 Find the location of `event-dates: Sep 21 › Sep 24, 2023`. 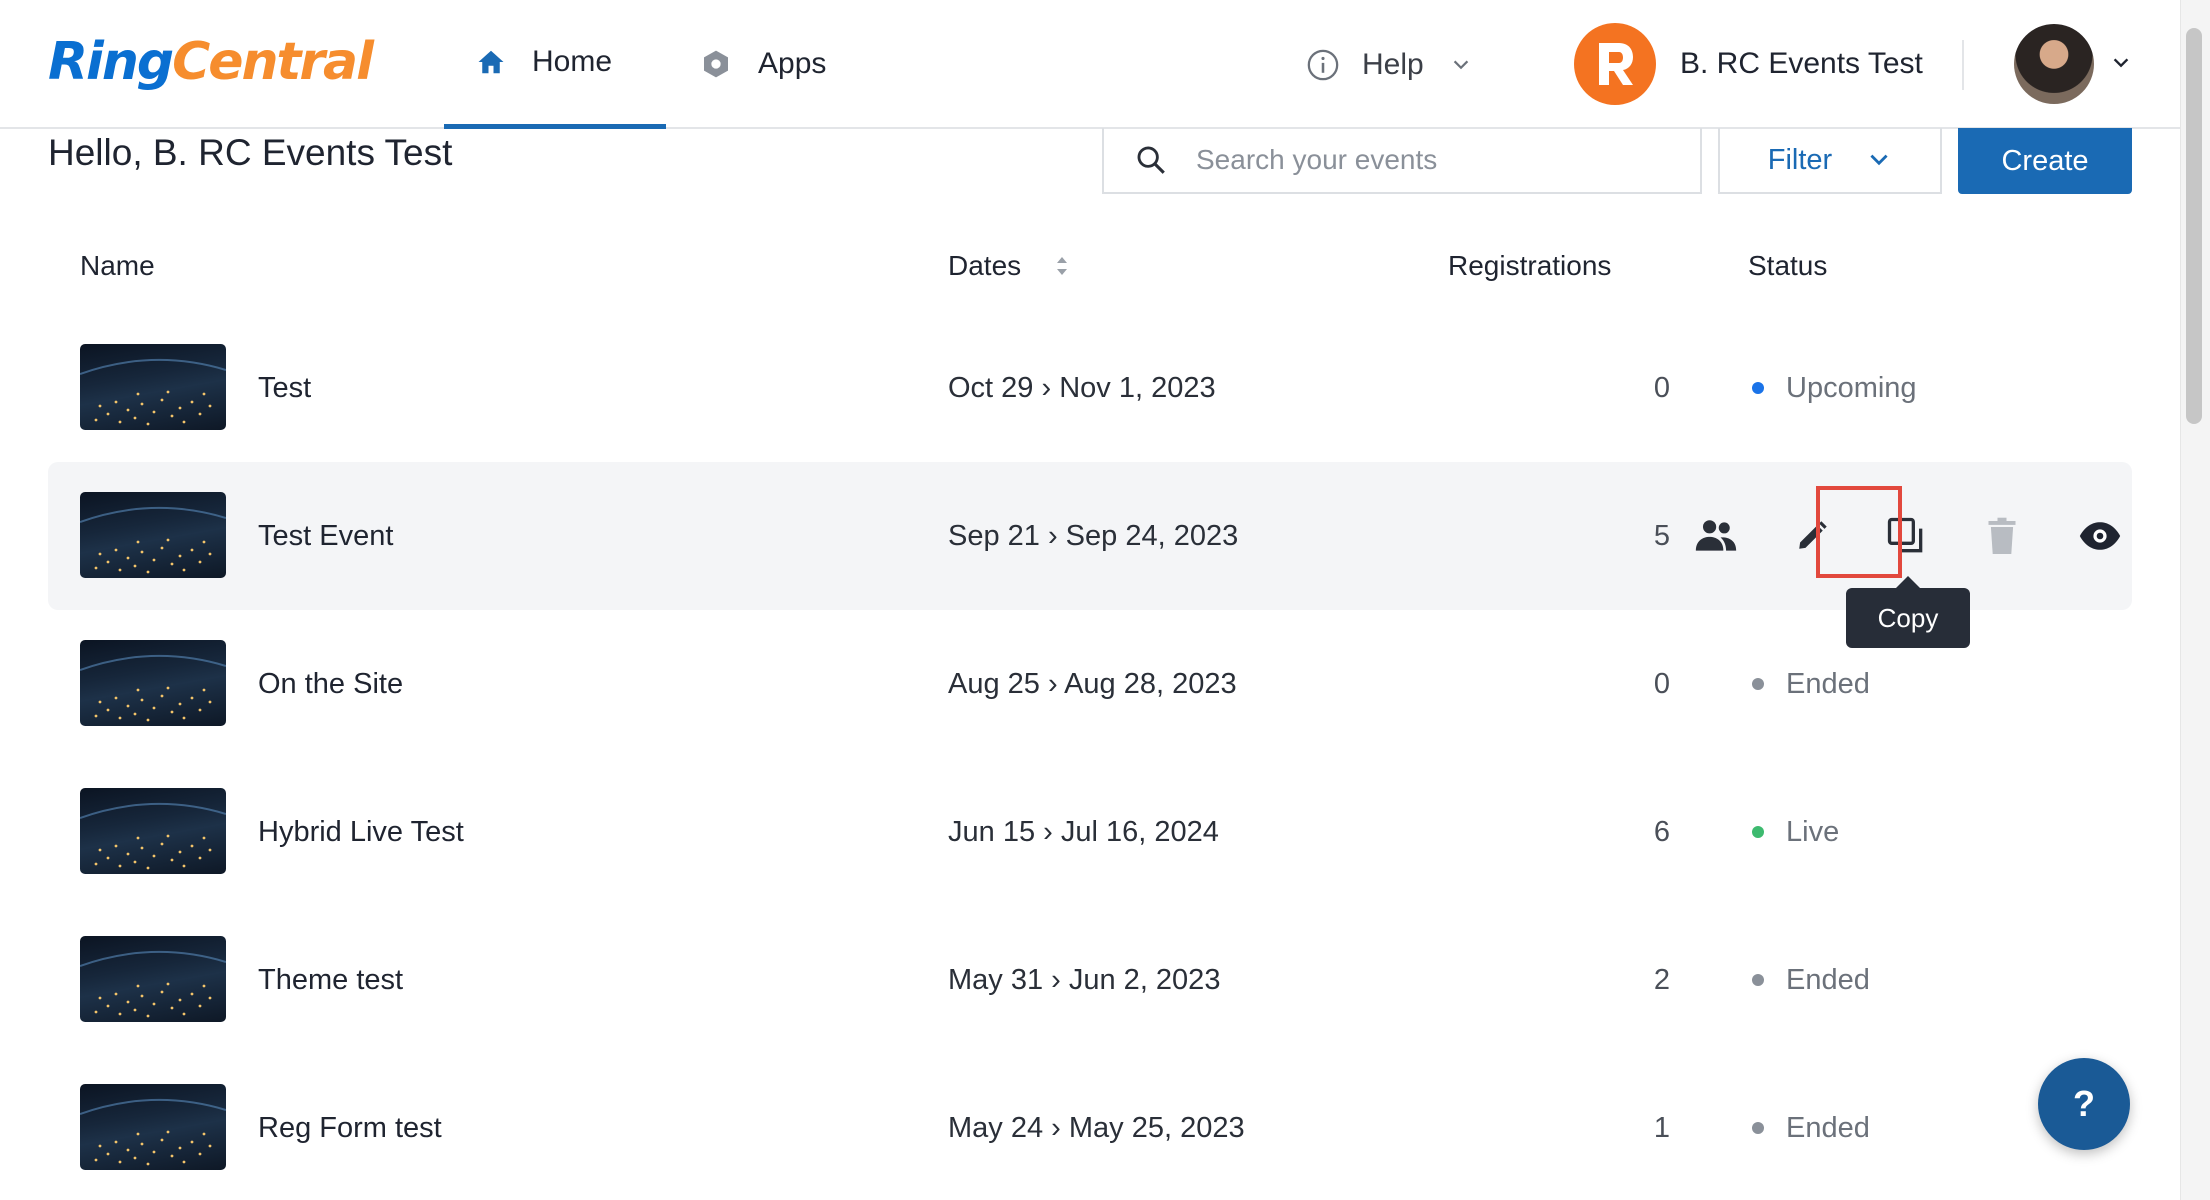

event-dates: Sep 21 › Sep 24, 2023 is located at coordinates (1093, 535).